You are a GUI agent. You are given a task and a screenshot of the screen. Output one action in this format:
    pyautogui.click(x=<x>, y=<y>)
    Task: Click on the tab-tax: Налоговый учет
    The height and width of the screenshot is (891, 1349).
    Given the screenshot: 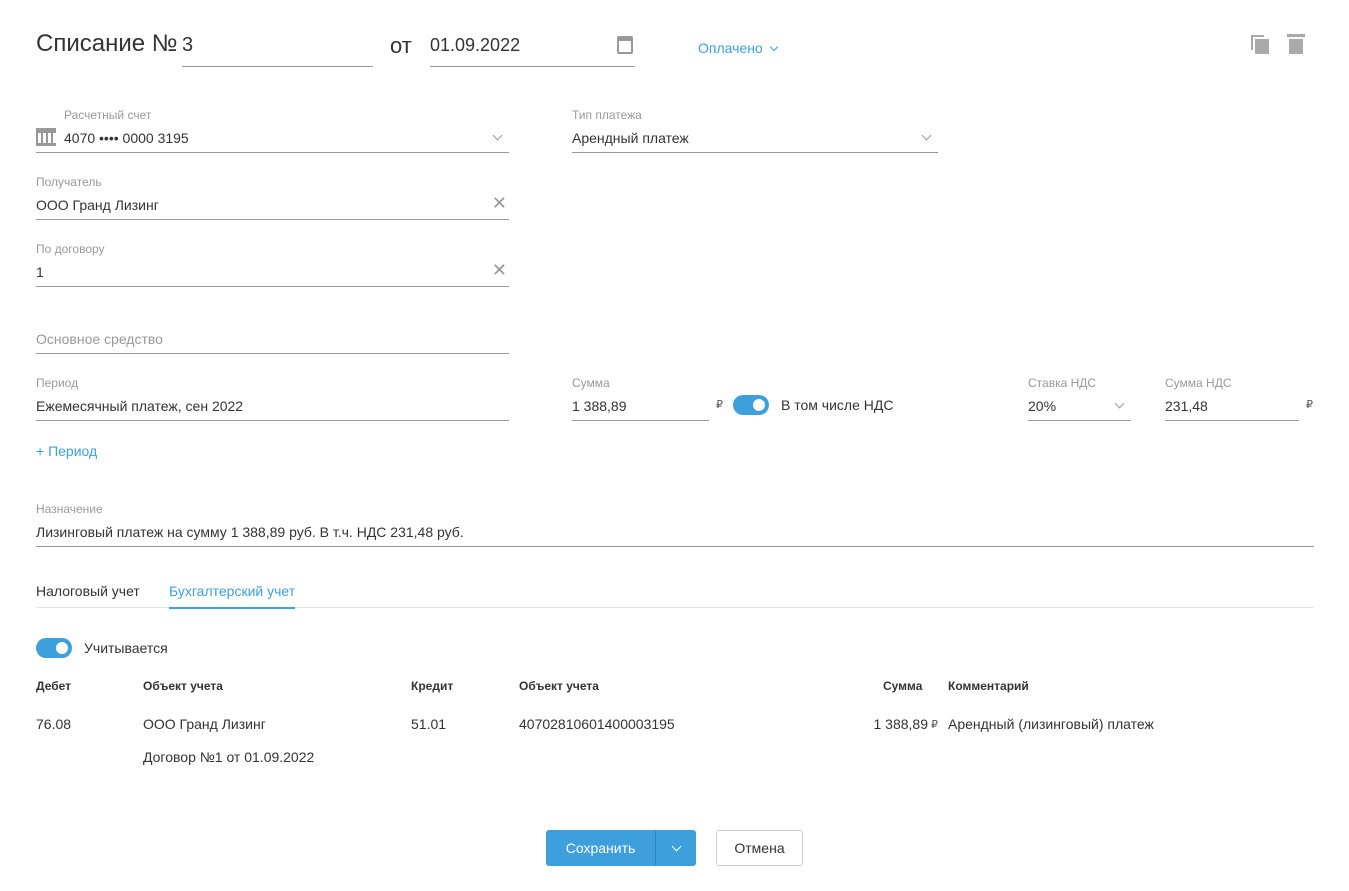 What is the action you would take?
    pyautogui.click(x=88, y=591)
    